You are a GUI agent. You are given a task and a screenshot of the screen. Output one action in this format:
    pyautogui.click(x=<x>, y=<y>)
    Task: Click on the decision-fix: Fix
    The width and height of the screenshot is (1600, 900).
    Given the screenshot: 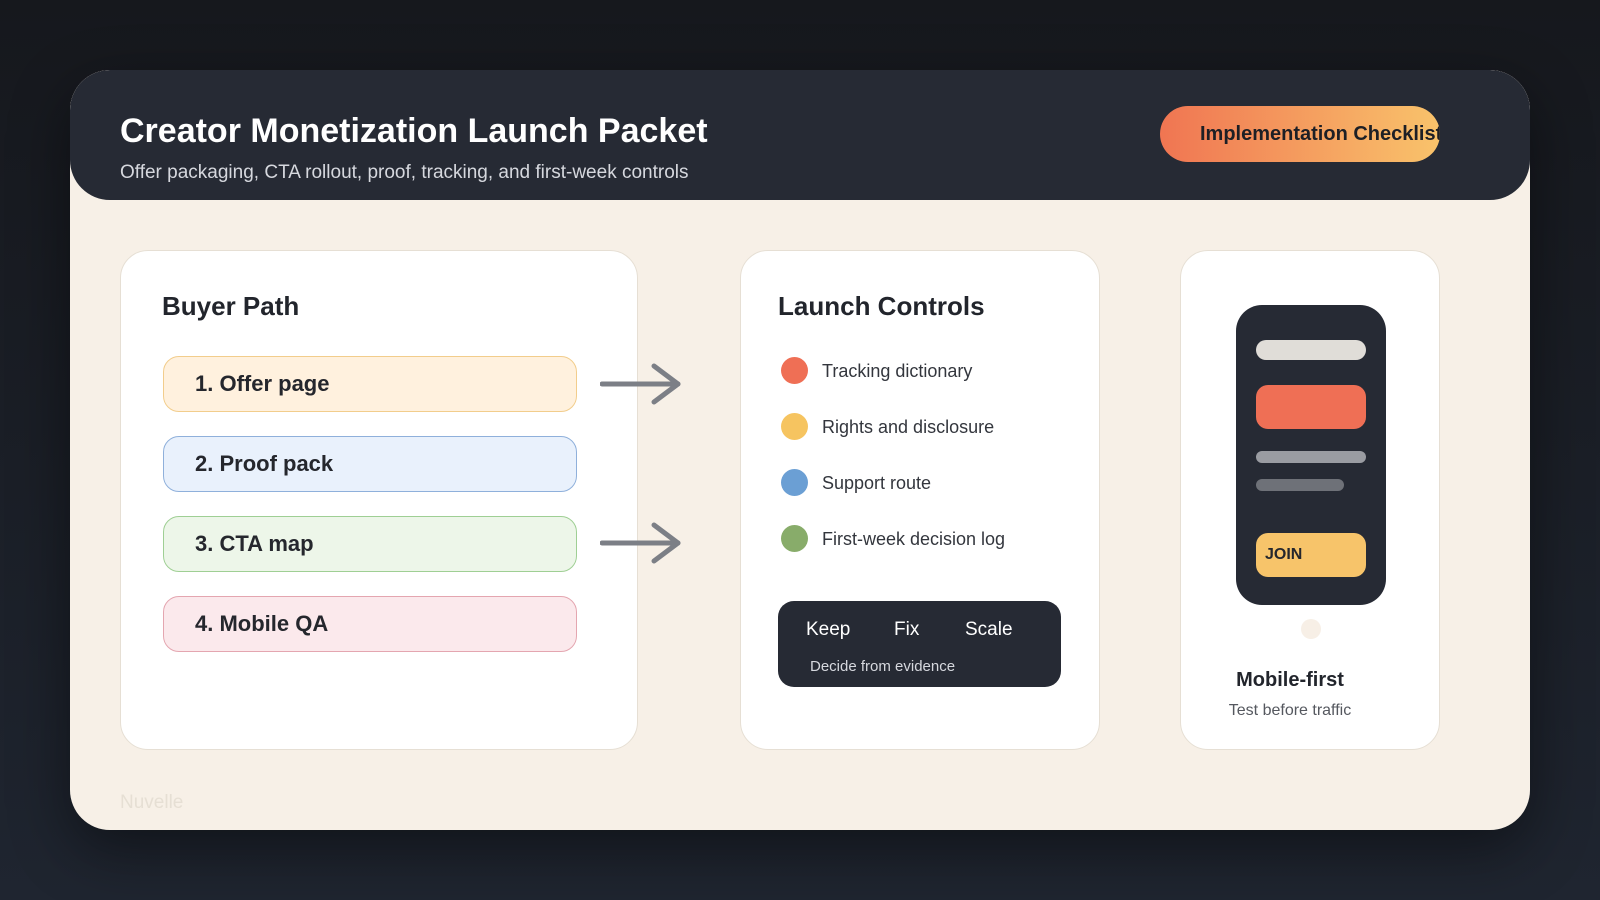 What is the action you would take?
    pyautogui.click(x=907, y=629)
    